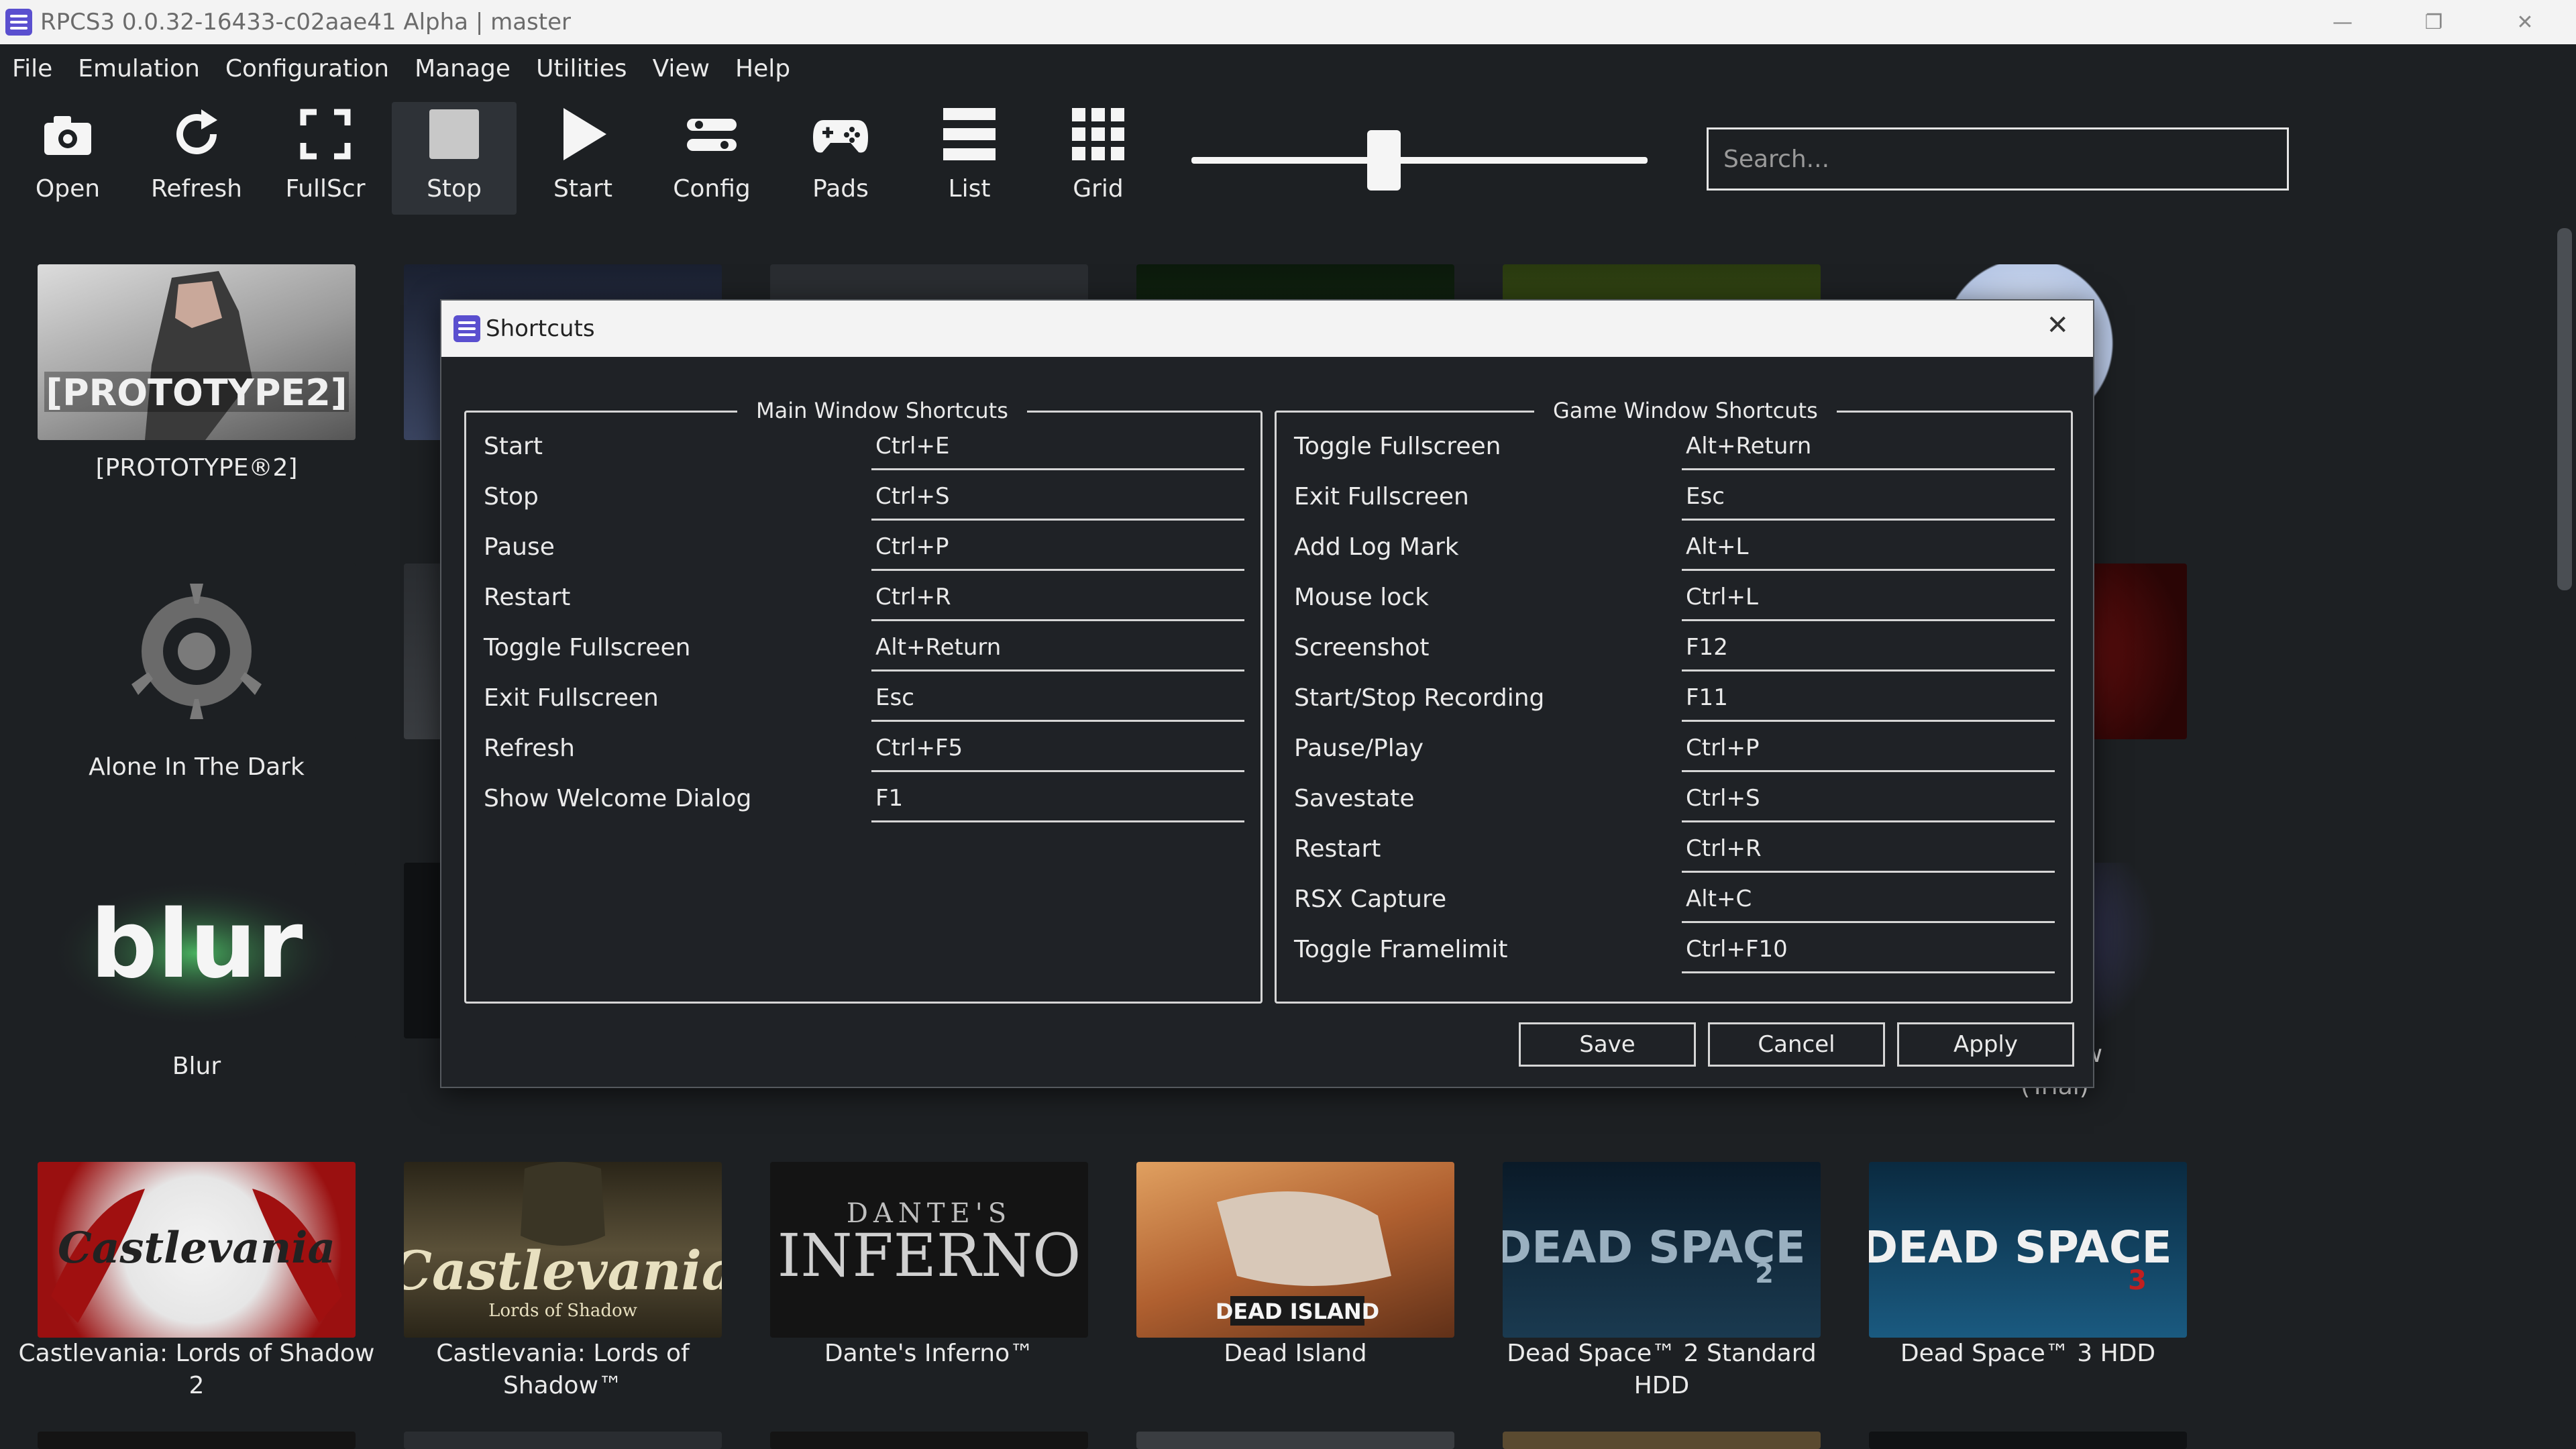 The image size is (2576, 1449). Describe the element at coordinates (196, 131) in the screenshot. I see `refresh-icon` at that location.